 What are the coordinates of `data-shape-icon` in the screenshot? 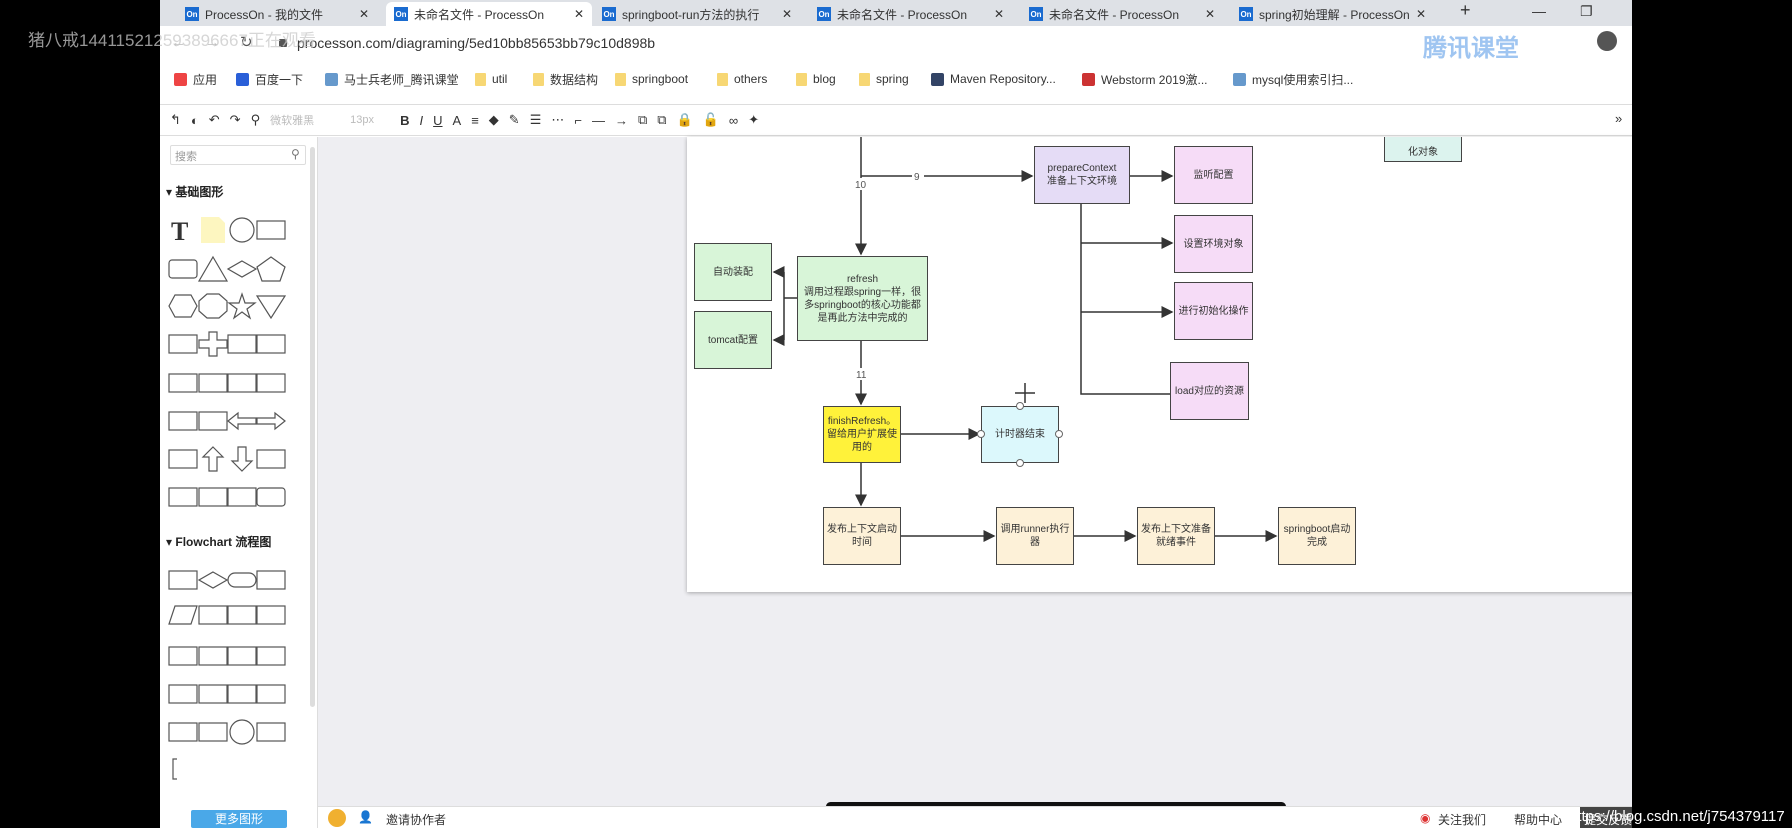 It's located at (183, 615).